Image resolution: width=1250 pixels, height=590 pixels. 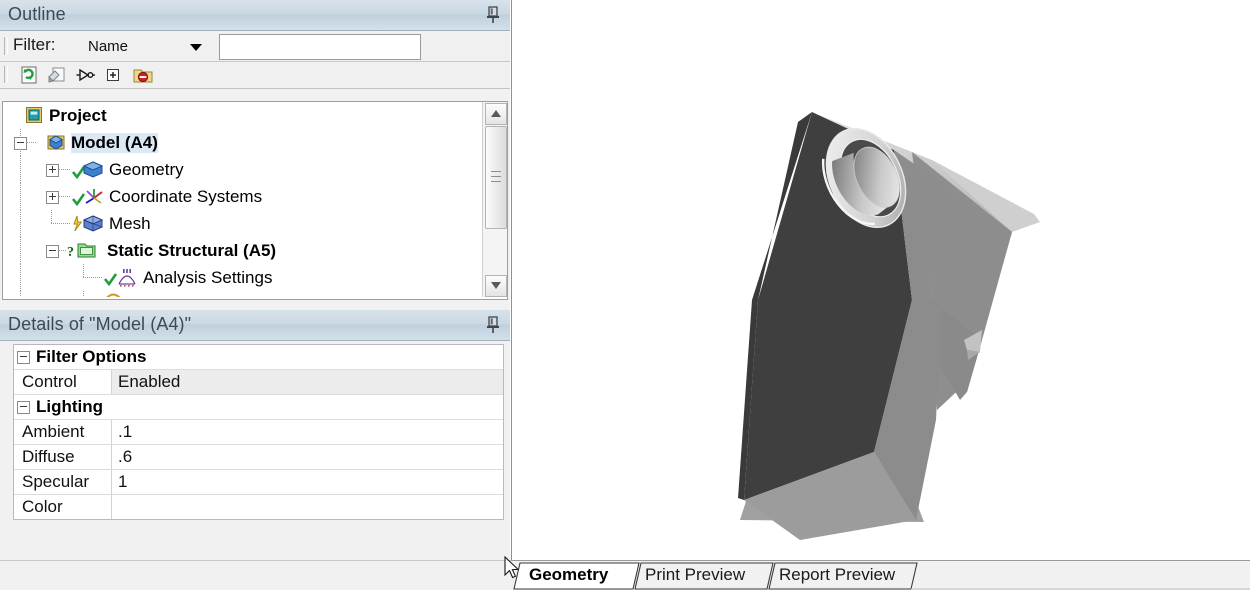 What do you see at coordinates (512, 567) in the screenshot?
I see `mouse-pointer` at bounding box center [512, 567].